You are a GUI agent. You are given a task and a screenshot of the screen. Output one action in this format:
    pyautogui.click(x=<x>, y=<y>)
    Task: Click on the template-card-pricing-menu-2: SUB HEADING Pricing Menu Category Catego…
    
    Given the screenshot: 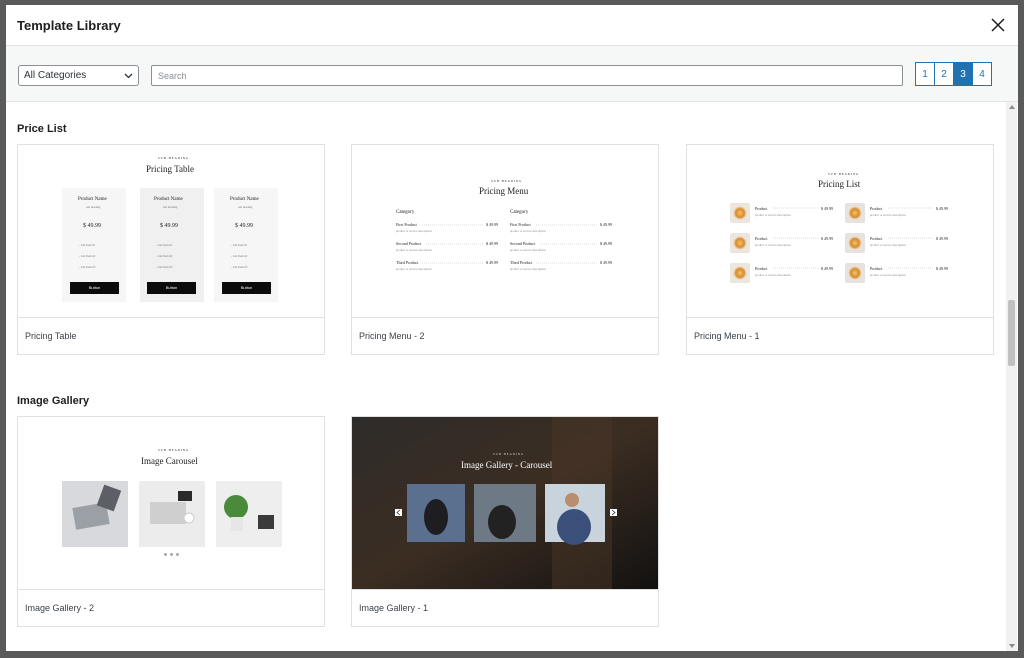 What is the action you would take?
    pyautogui.click(x=505, y=249)
    